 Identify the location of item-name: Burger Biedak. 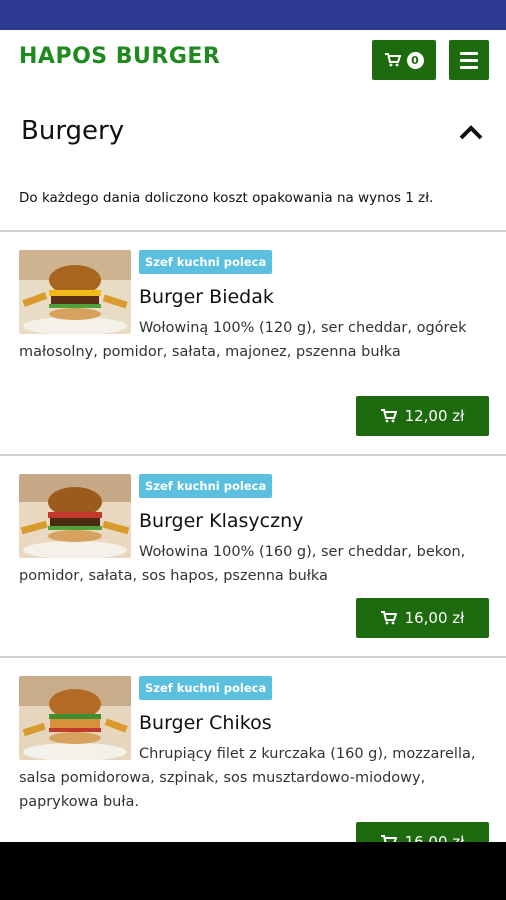
(206, 297).